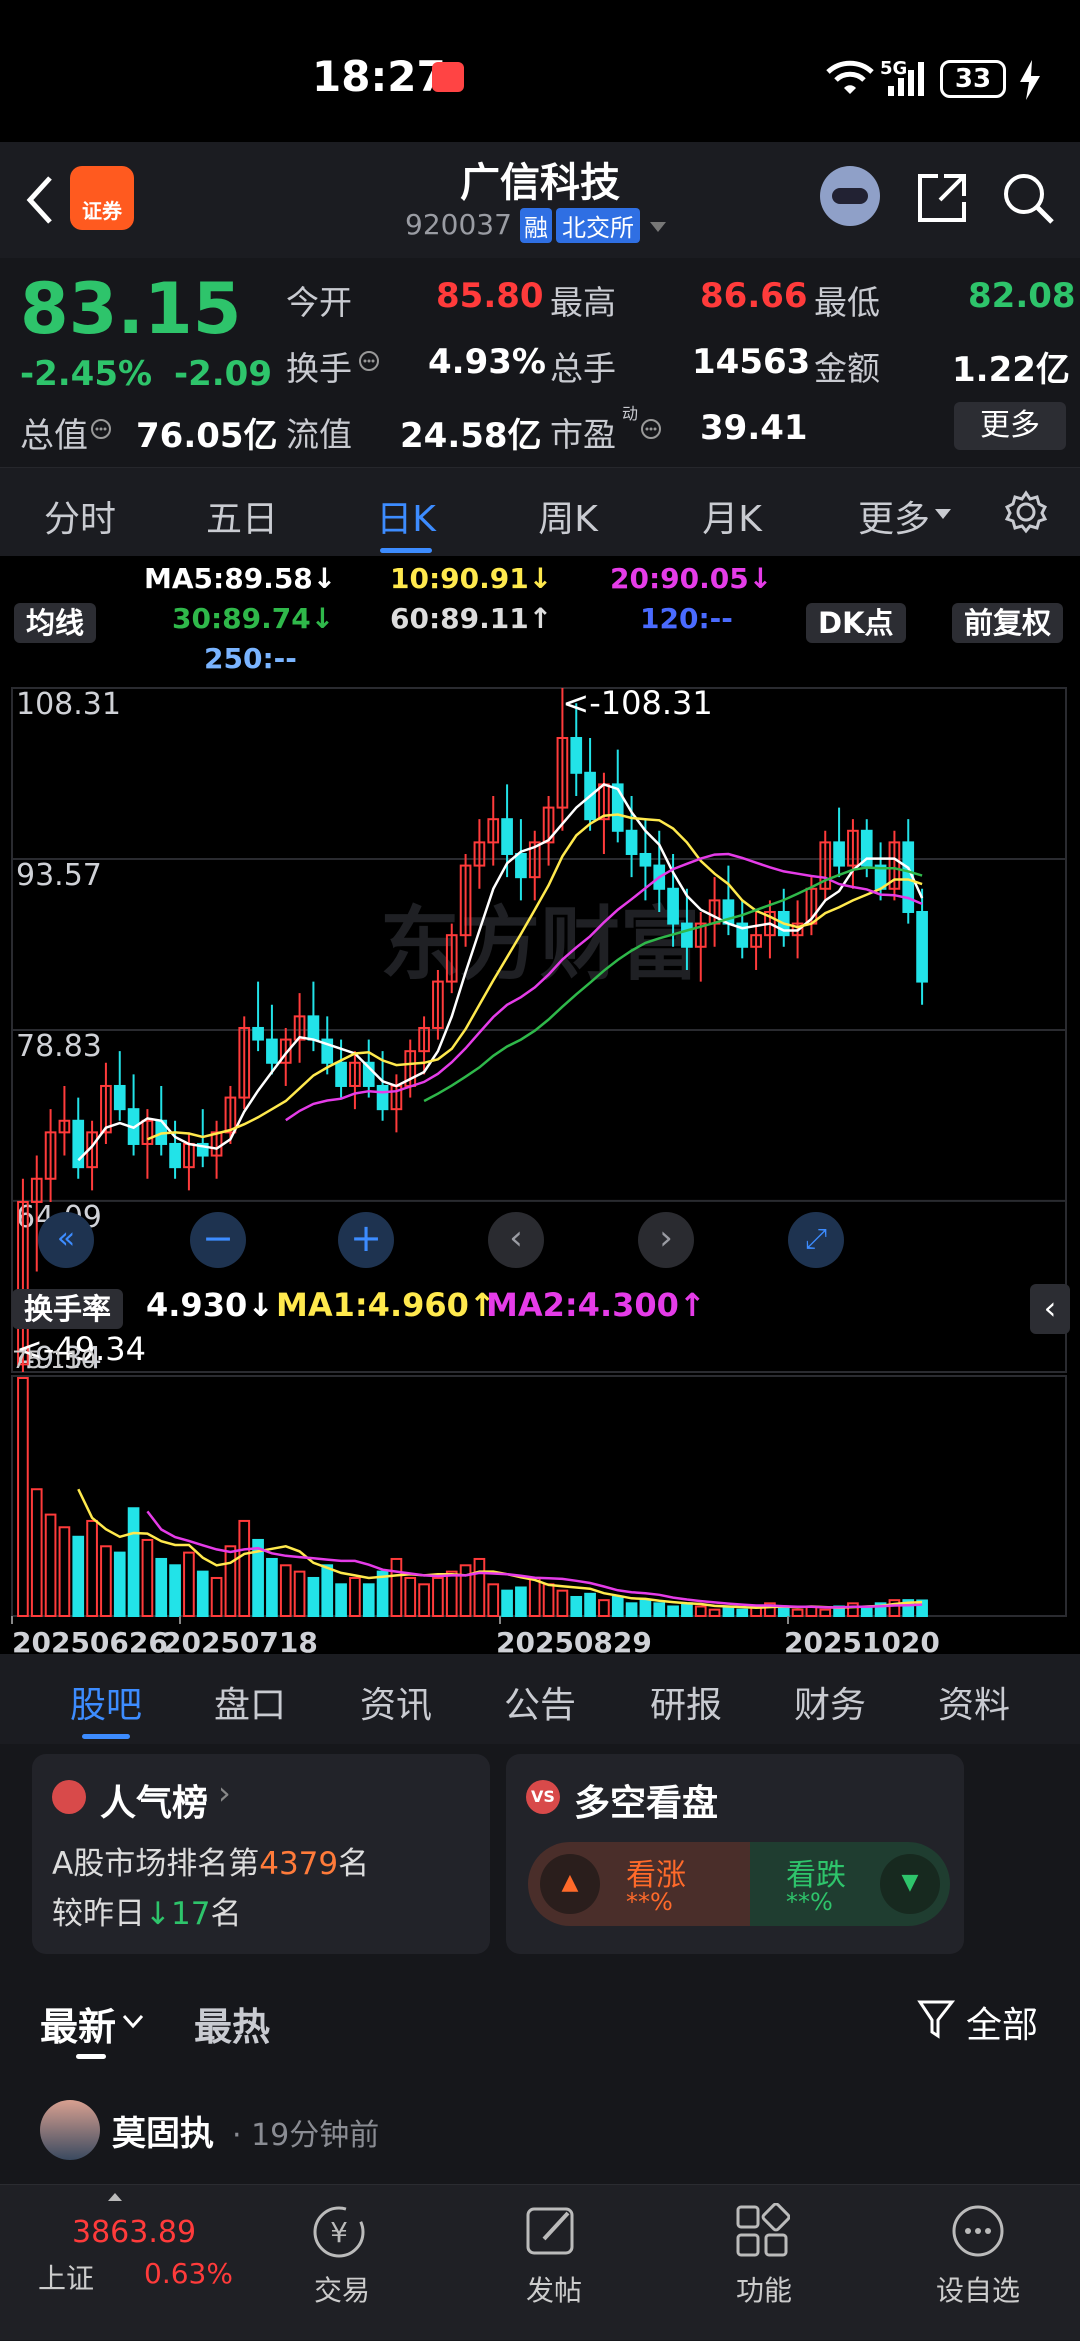  Describe the element at coordinates (830, 1702) in the screenshot. I see `tab-finance: 财务` at that location.